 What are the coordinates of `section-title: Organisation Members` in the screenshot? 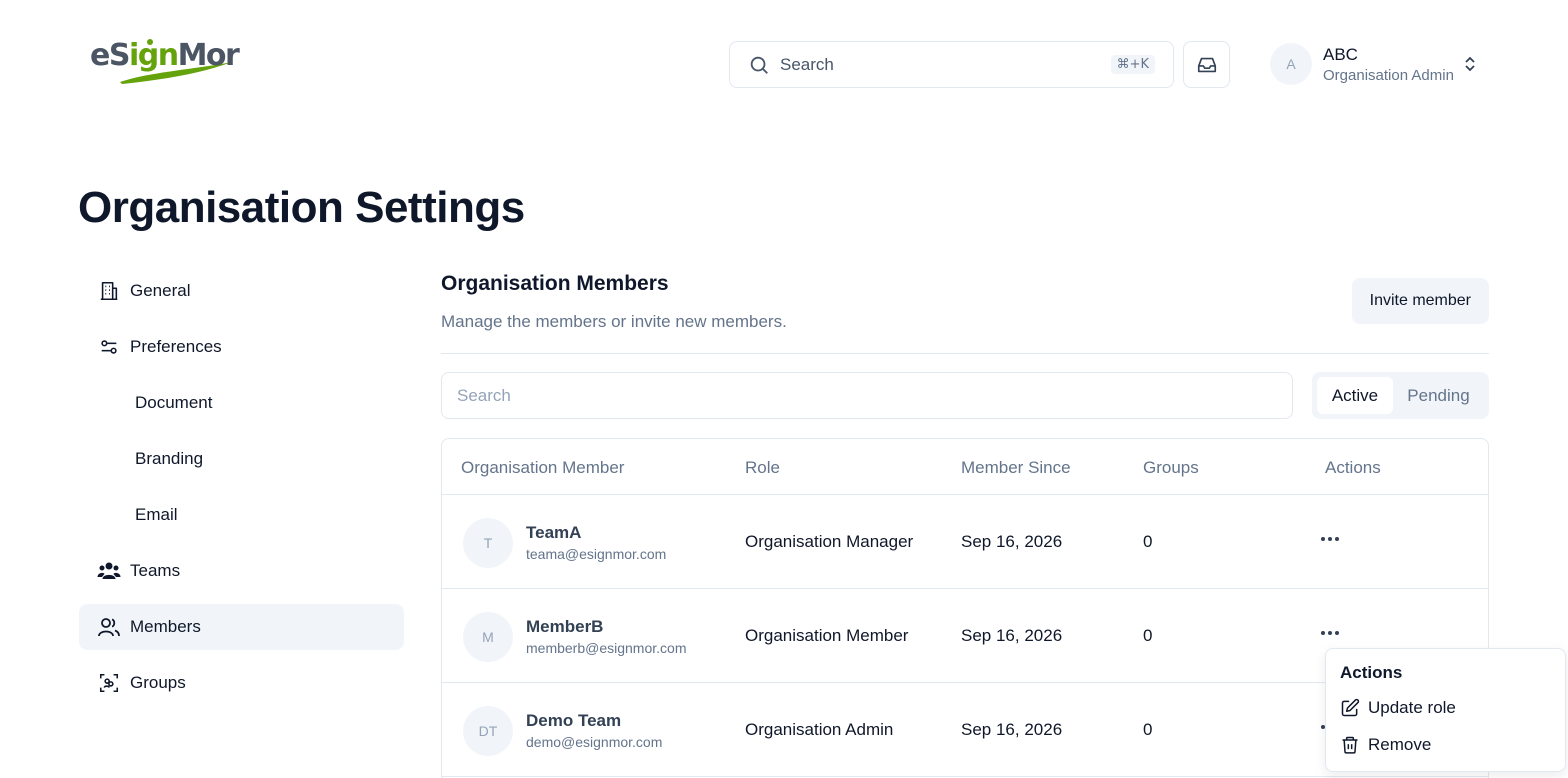 It's located at (555, 283).